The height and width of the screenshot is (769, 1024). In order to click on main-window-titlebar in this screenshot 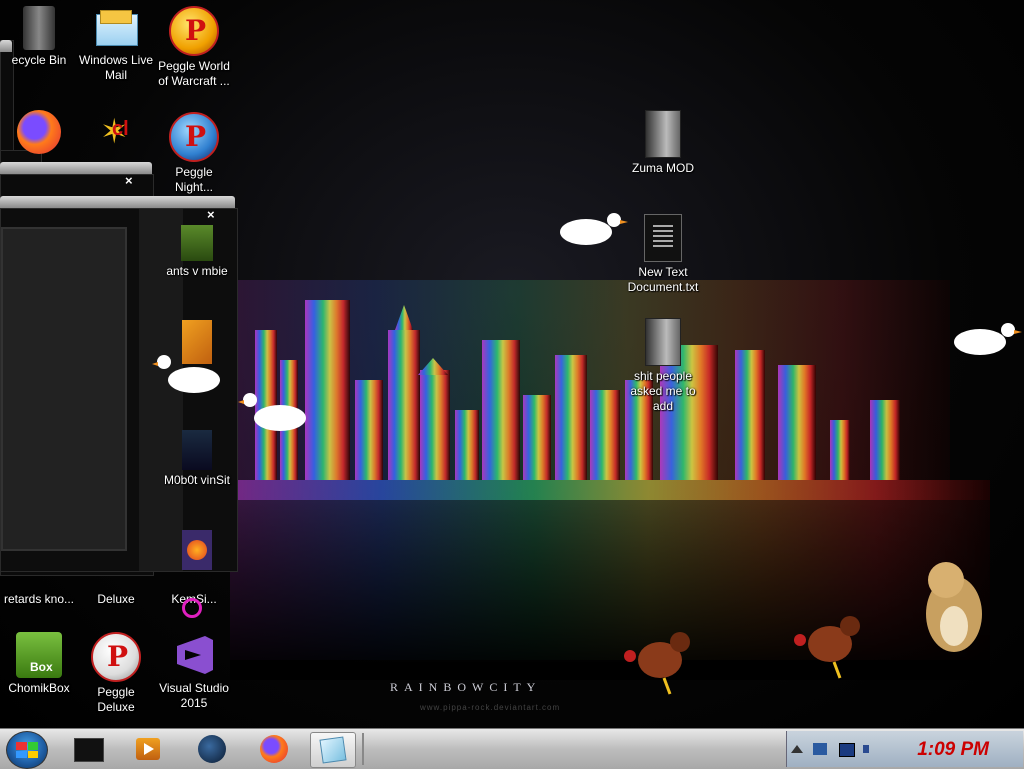, I will do `click(117, 202)`.